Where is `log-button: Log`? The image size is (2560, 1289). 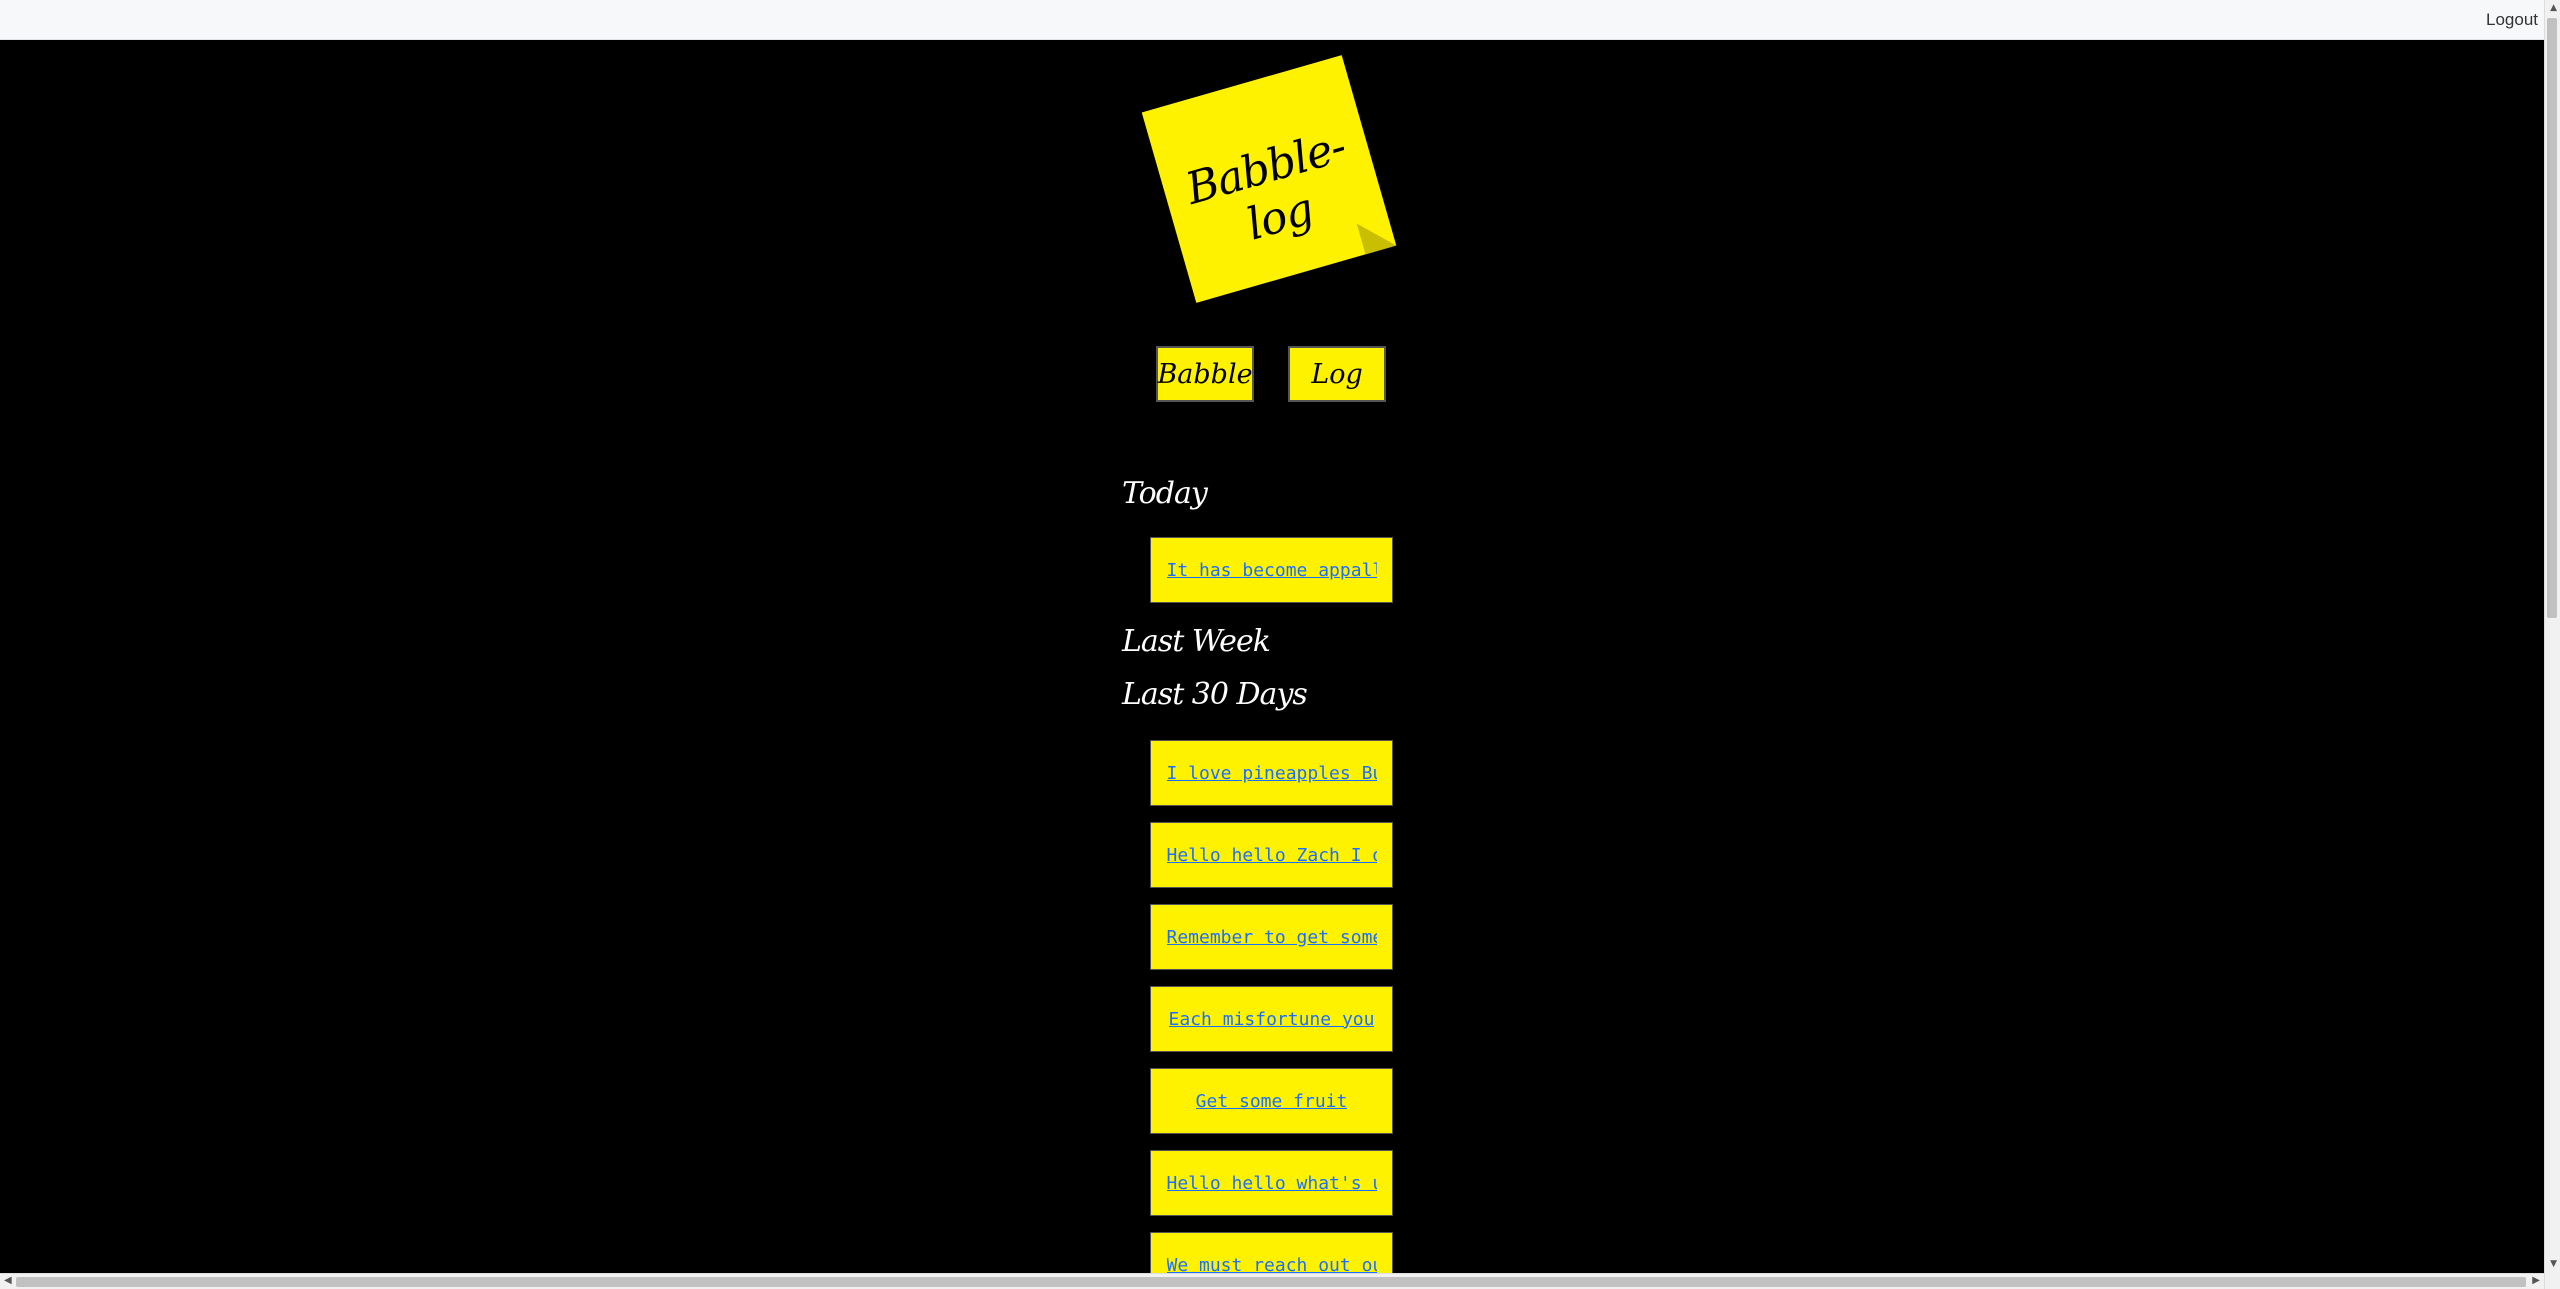
log-button: Log is located at coordinates (1337, 374).